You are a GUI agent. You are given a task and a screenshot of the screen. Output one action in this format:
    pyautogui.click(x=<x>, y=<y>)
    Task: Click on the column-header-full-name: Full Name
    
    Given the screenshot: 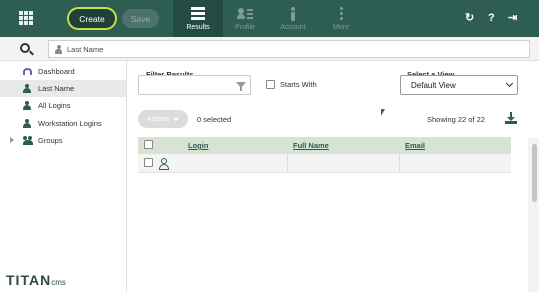 What is the action you would take?
    pyautogui.click(x=311, y=145)
    